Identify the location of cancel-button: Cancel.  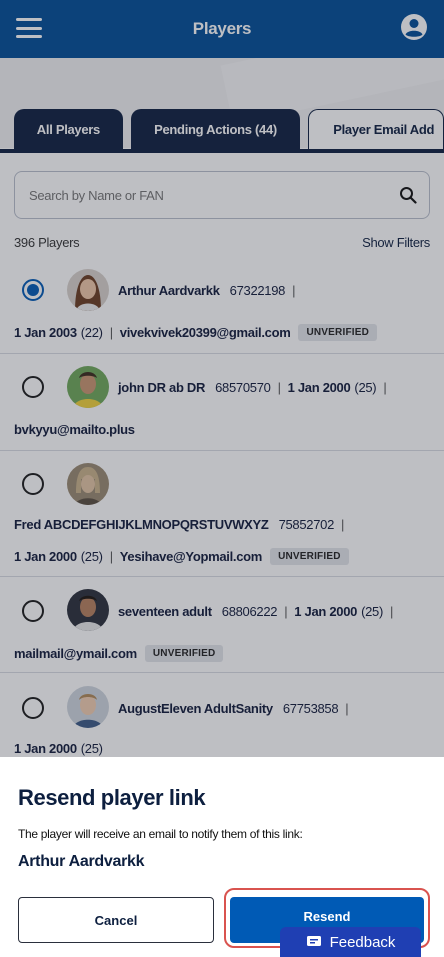
(116, 920).